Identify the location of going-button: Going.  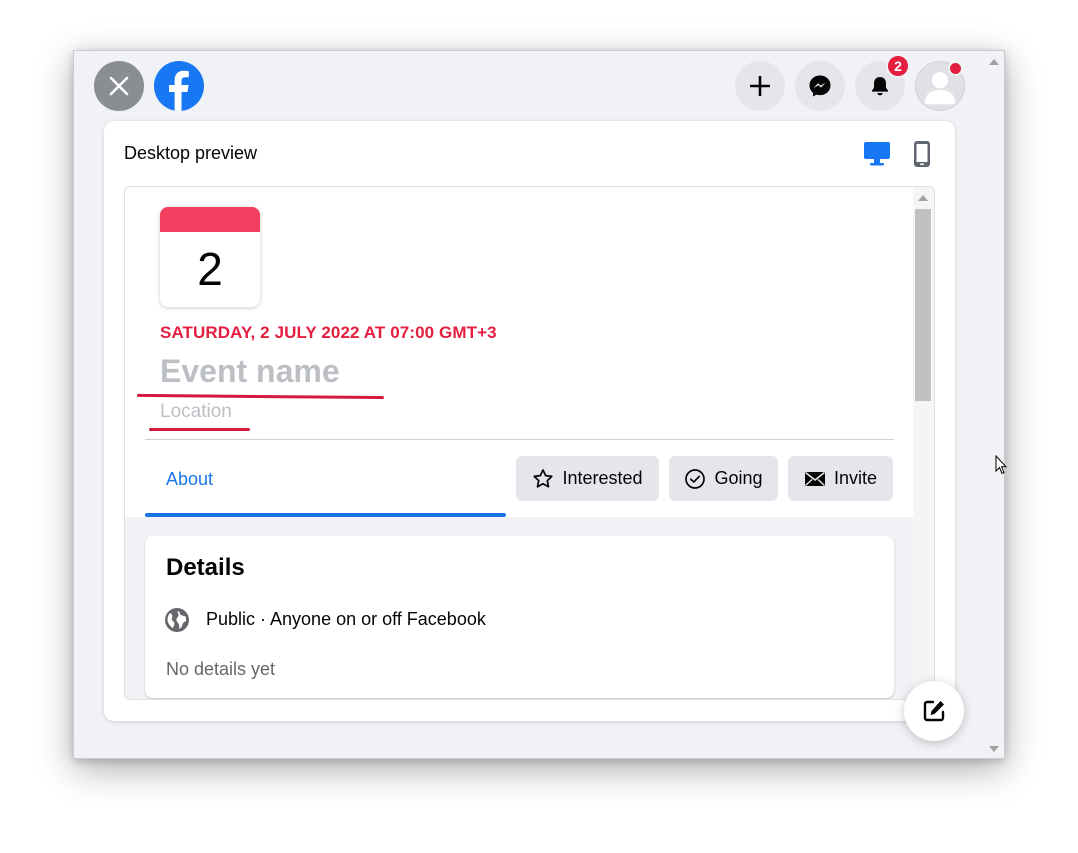
(723, 478).